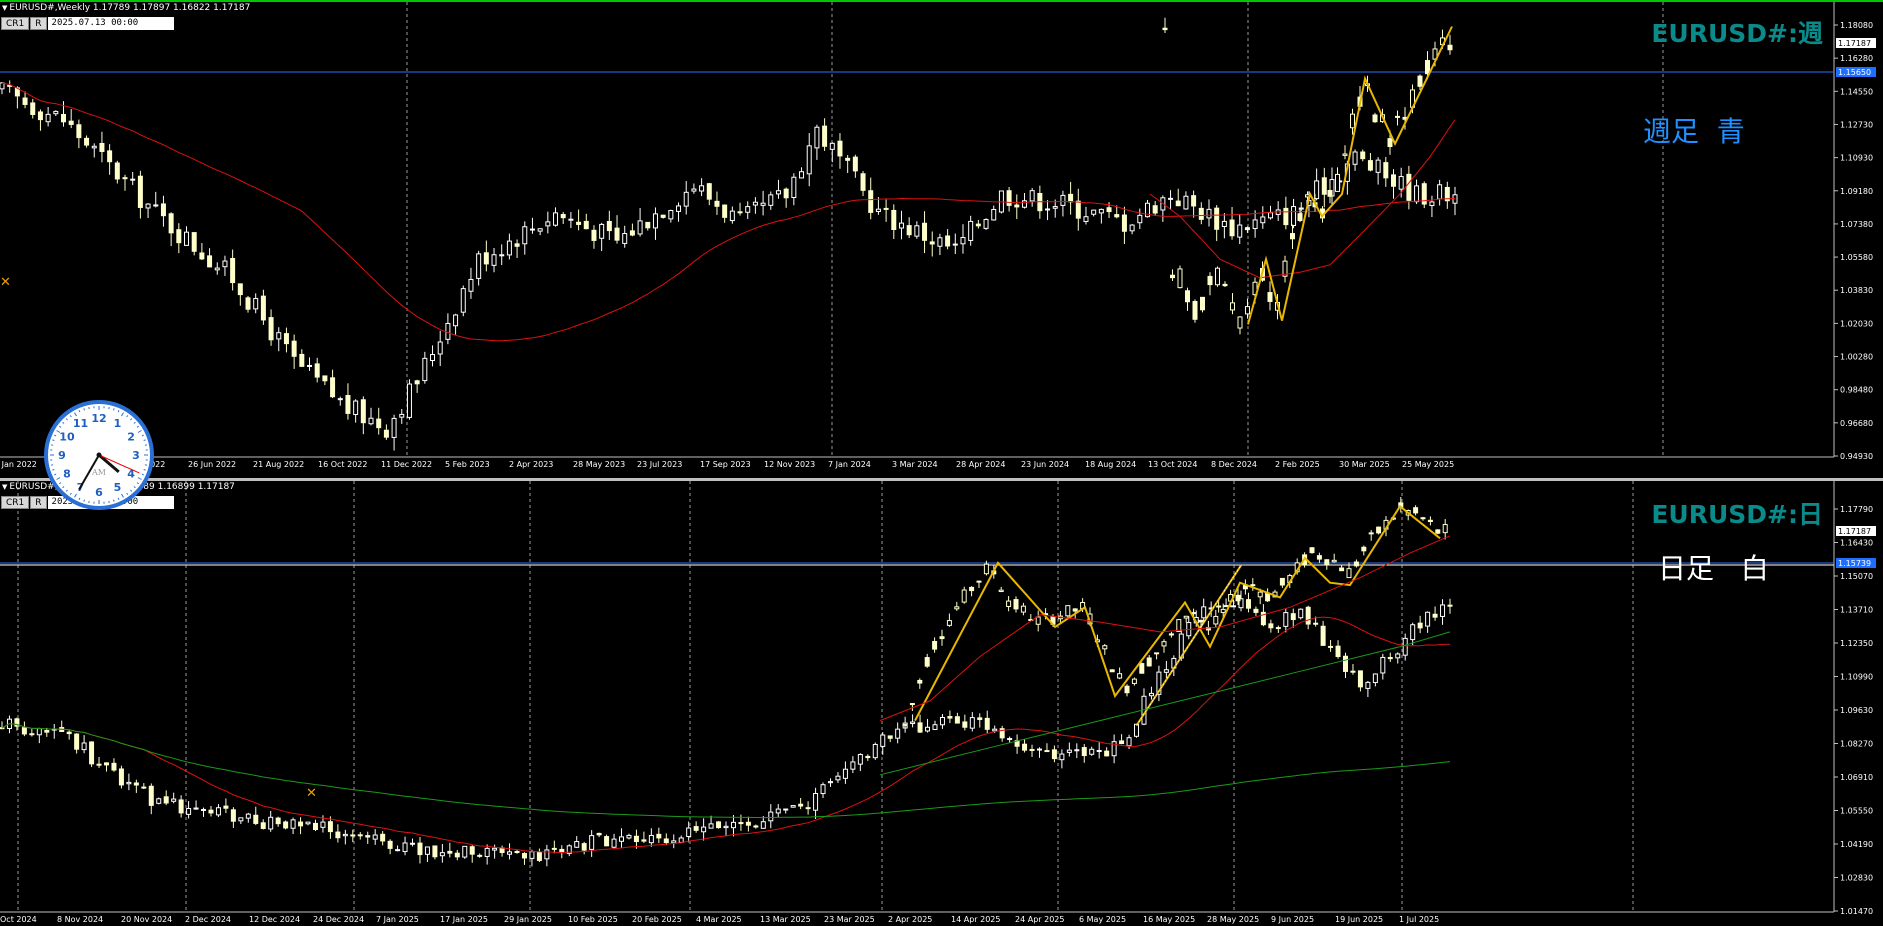 This screenshot has height=926, width=1883. I want to click on date-tick-label: 1 Jul 2025, so click(1419, 919).